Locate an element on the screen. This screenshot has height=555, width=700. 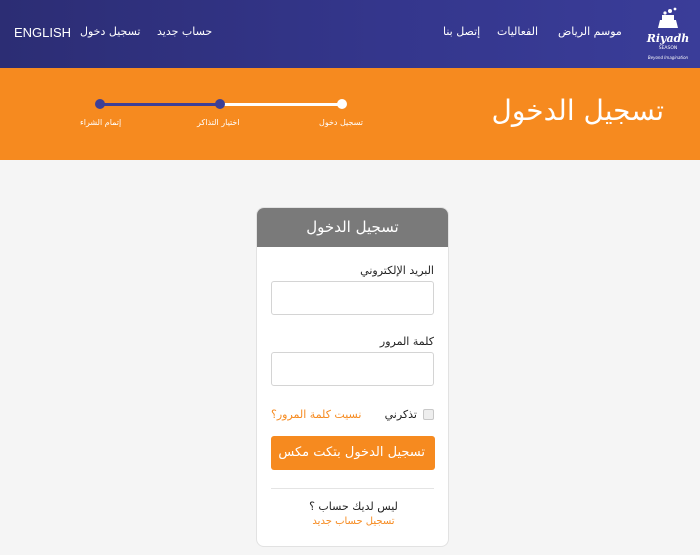
page-title: تسجيل الدخول is located at coordinates (577, 110).